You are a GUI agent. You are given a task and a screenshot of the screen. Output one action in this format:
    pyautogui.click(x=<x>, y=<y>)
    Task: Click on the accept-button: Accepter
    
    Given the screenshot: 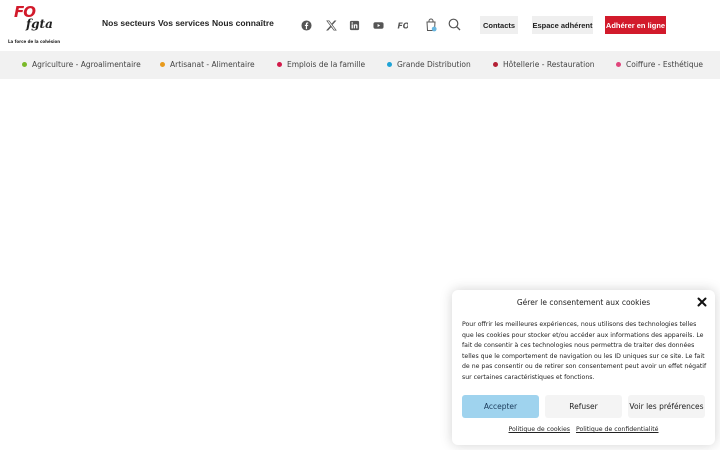 What is the action you would take?
    pyautogui.click(x=500, y=406)
    